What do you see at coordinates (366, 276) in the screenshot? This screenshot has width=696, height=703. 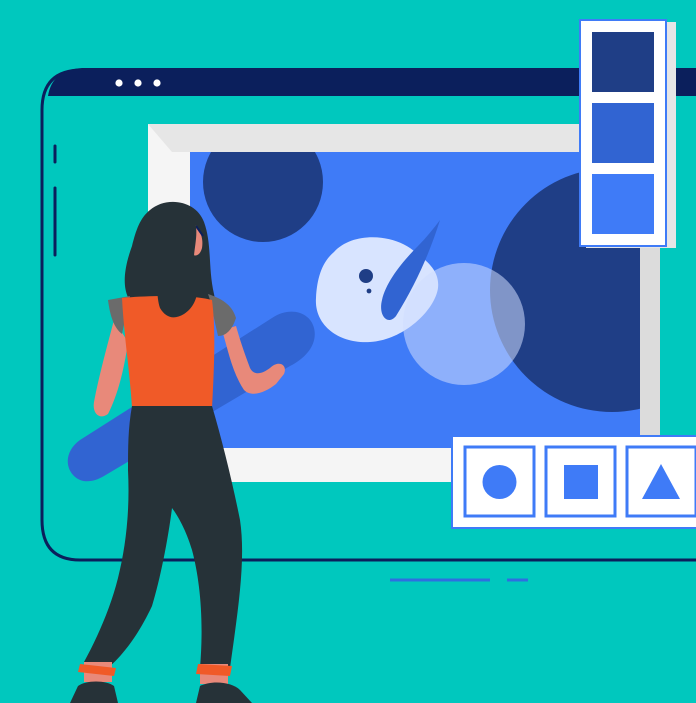 I see `paint-dot-large` at bounding box center [366, 276].